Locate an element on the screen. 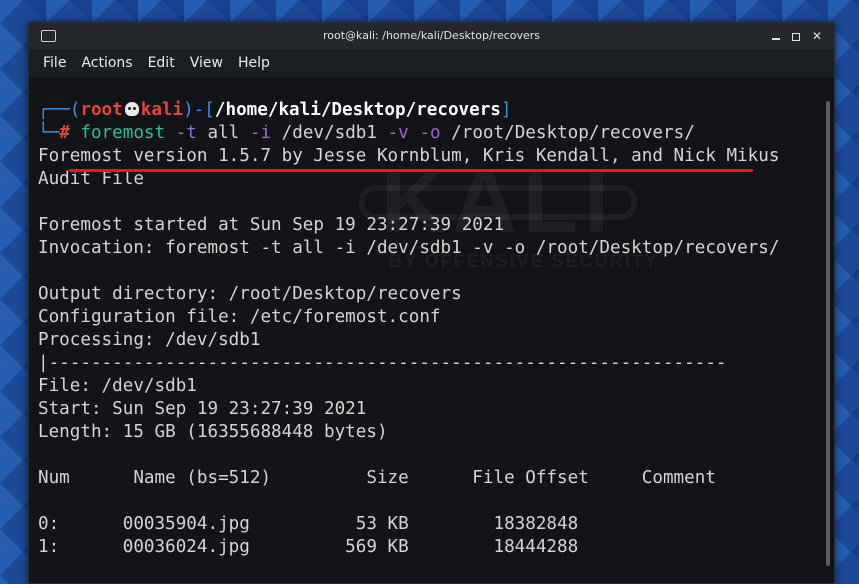 The height and width of the screenshot is (584, 859). command-opt: -o is located at coordinates (430, 133).